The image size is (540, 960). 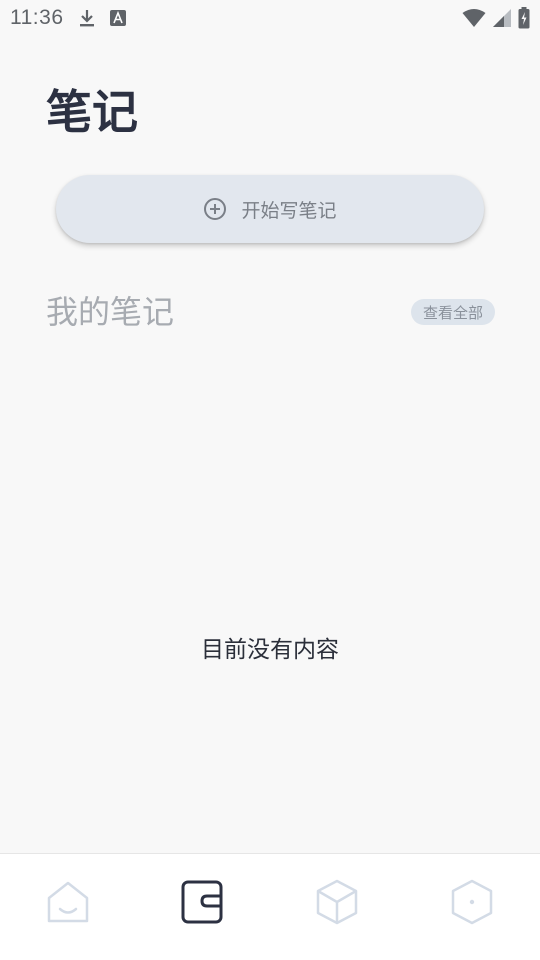 I want to click on notes-icon, so click(x=202, y=902).